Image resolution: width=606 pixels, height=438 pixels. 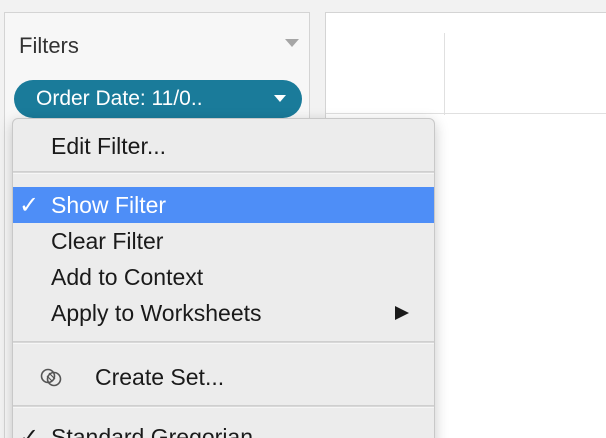 I want to click on menu-item-standard-gregorian: ✓ Standard Gregorian, so click(x=223, y=428).